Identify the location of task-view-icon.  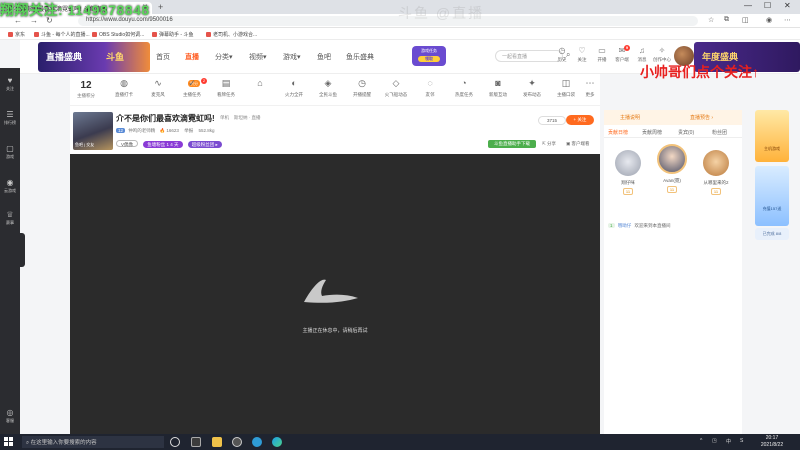
(175, 442).